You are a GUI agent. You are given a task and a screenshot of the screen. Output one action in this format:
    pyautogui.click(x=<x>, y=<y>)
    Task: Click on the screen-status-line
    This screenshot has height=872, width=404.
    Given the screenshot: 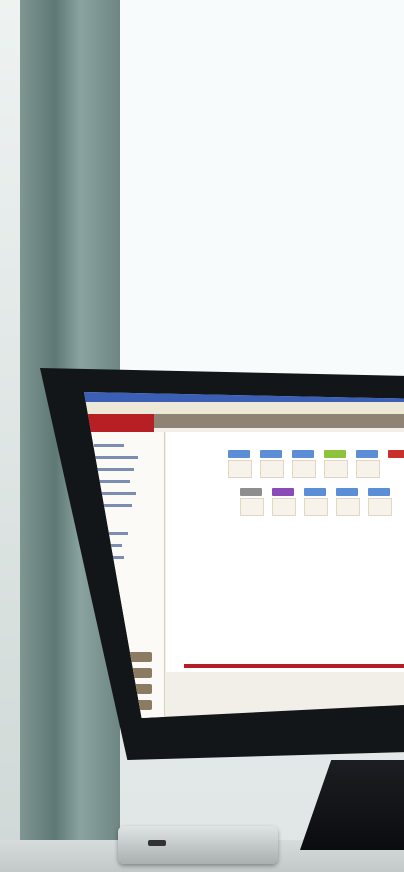 What is the action you would take?
    pyautogui.click(x=294, y=666)
    